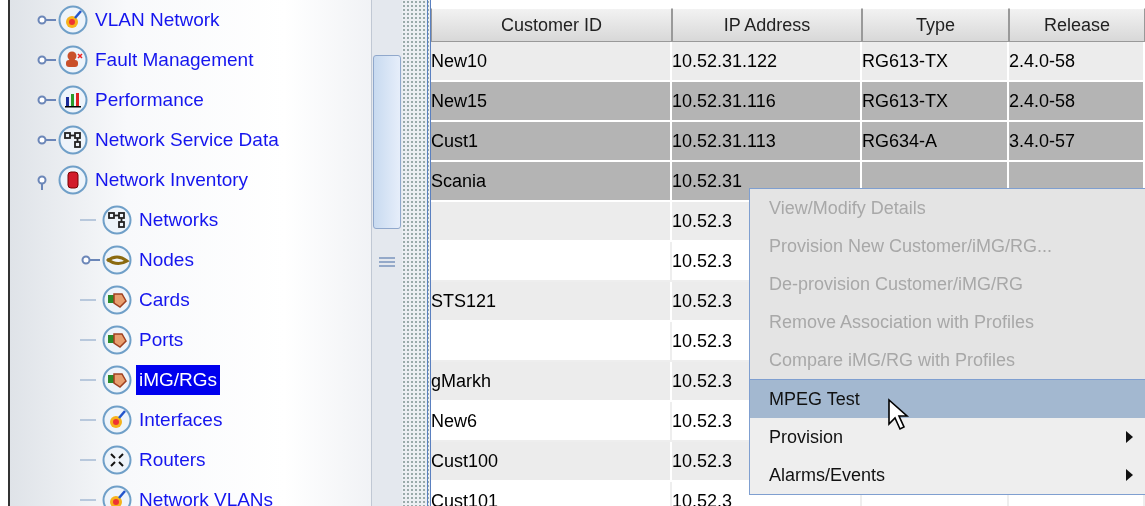  What do you see at coordinates (455, 141) in the screenshot?
I see `table-cell: Cust1` at bounding box center [455, 141].